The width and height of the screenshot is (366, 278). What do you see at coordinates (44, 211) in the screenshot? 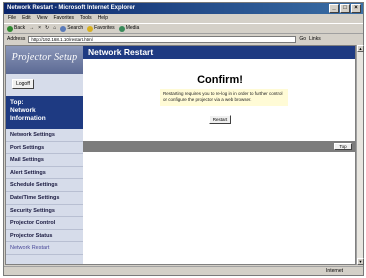
I see `sidebar-item-security-settings: Security Settings` at bounding box center [44, 211].